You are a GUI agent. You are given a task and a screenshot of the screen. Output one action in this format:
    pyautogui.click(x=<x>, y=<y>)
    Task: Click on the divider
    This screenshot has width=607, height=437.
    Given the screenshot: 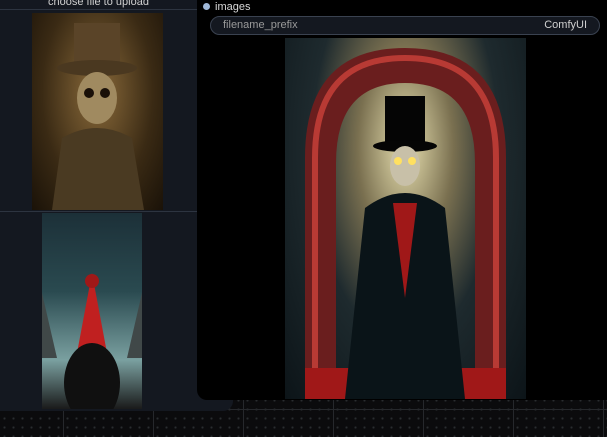 What is the action you would take?
    pyautogui.click(x=98, y=211)
    